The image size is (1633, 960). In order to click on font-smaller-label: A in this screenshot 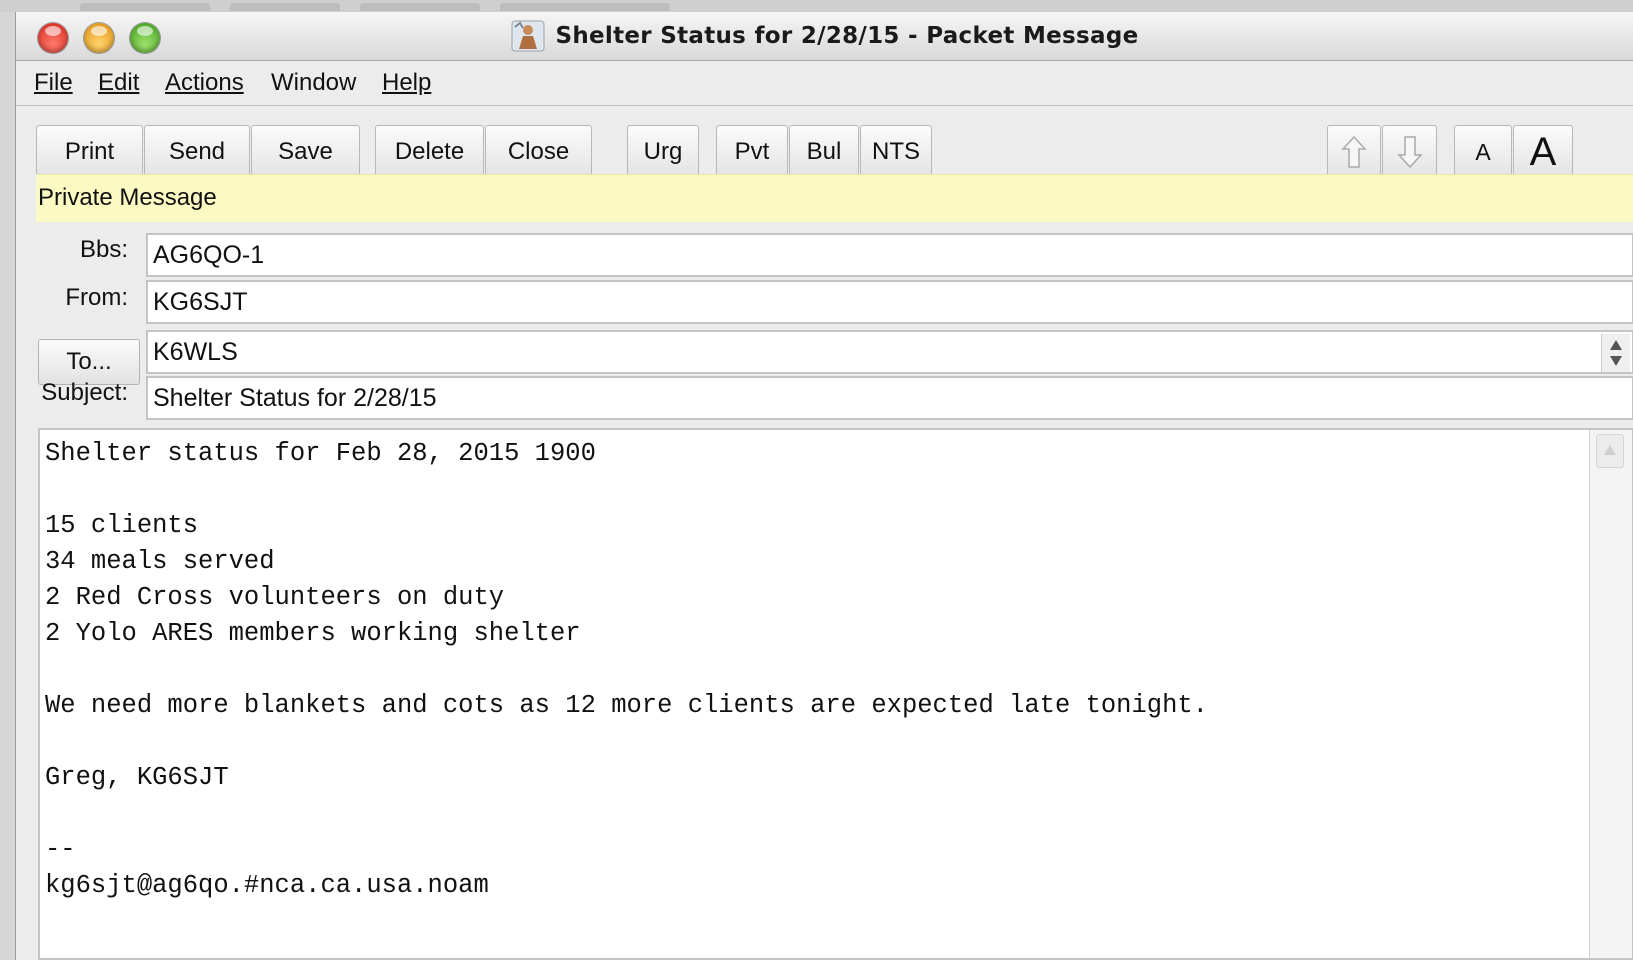, I will do `click(1483, 151)`.